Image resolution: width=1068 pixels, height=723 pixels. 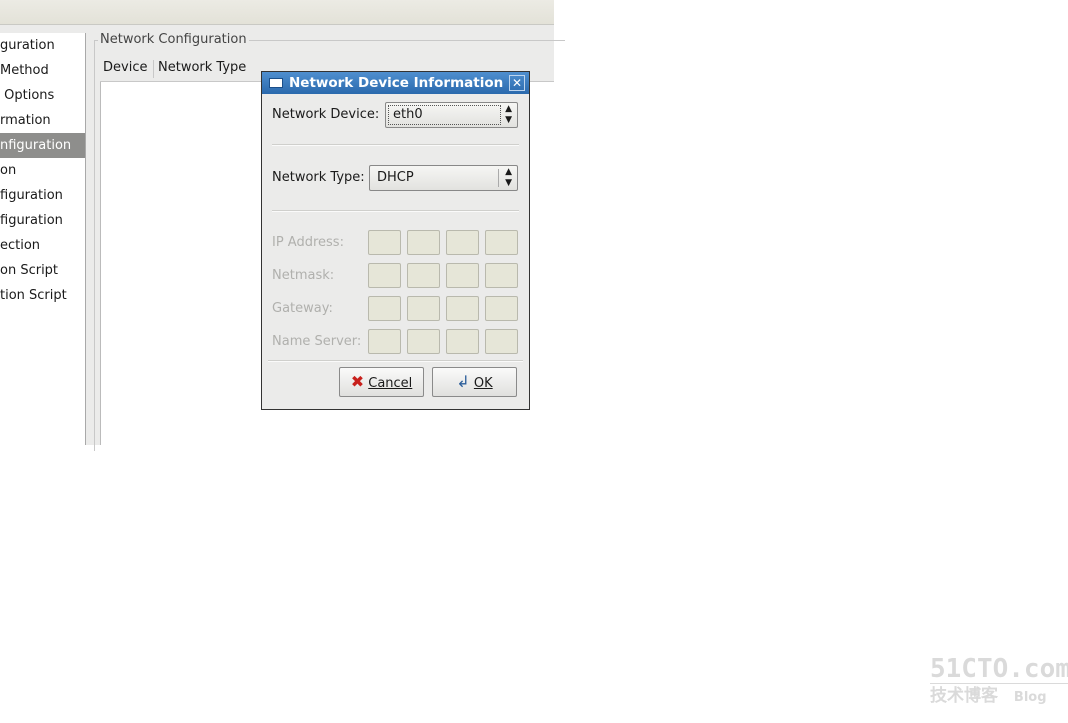 I want to click on sidebar-item: nfiguration, so click(x=42, y=145).